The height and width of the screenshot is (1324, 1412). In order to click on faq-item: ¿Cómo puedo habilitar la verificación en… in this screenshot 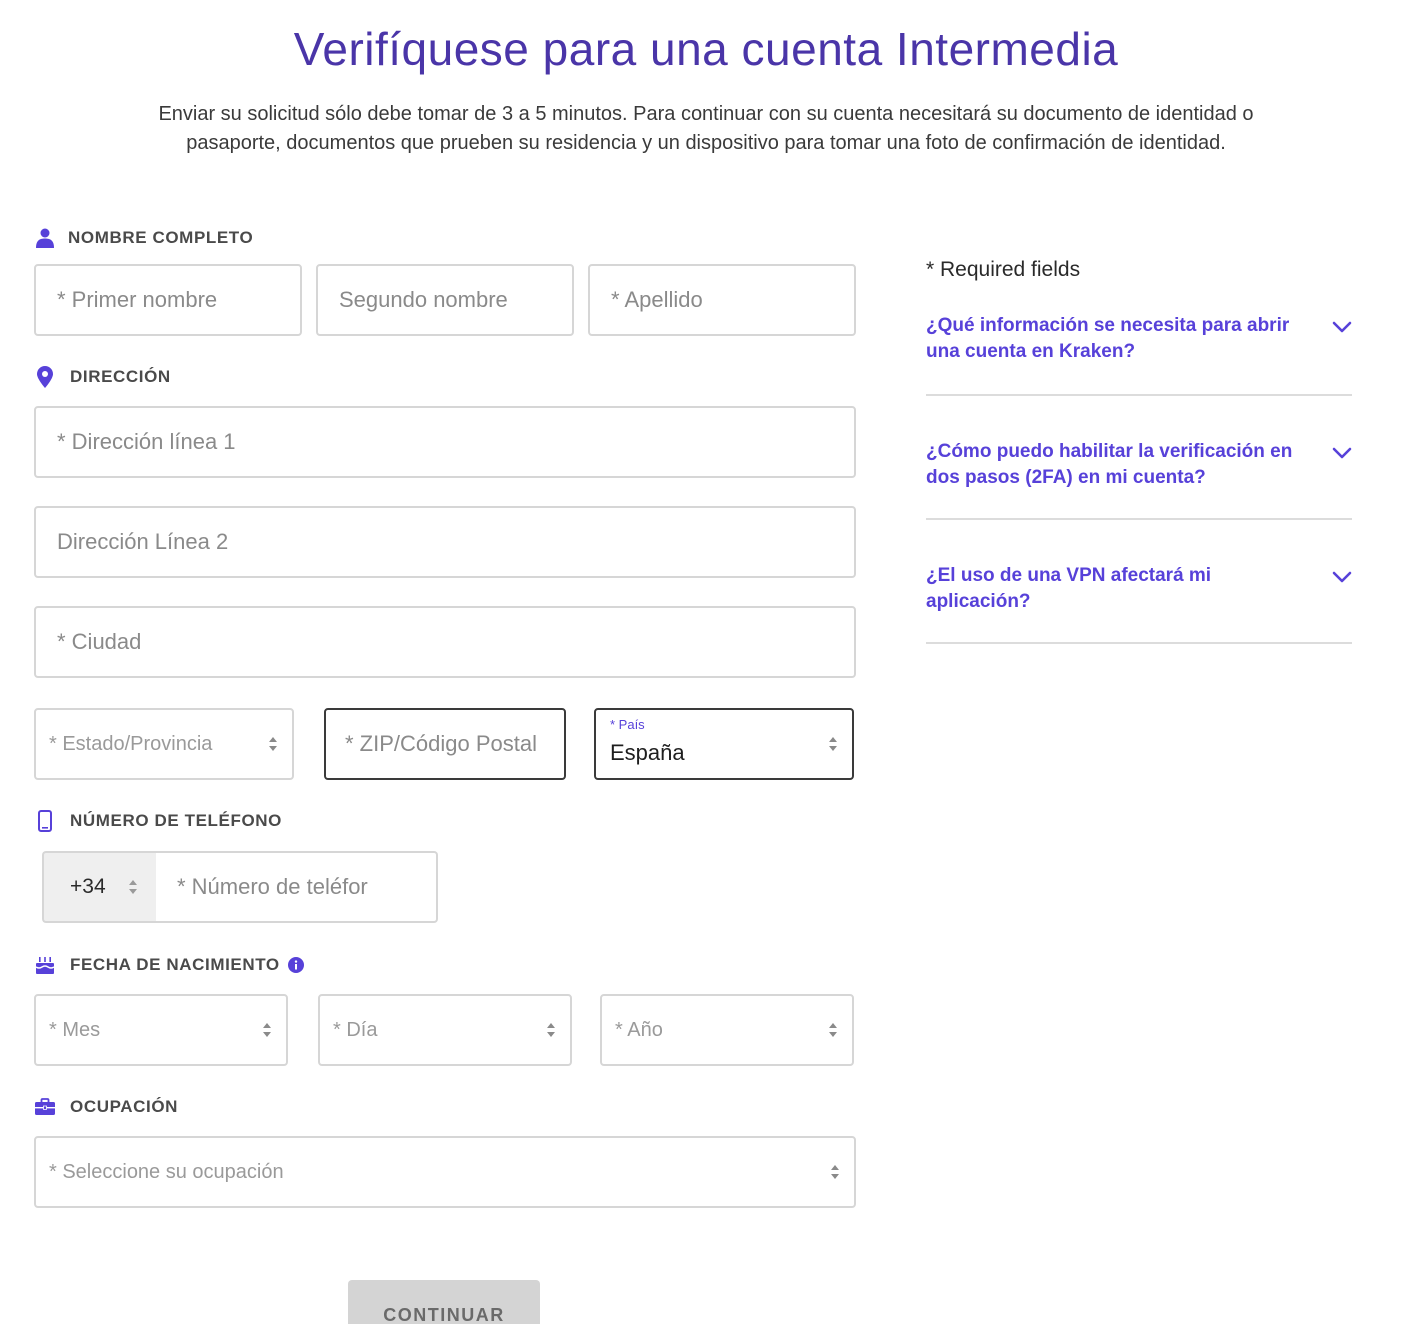, I will do `click(1139, 479)`.